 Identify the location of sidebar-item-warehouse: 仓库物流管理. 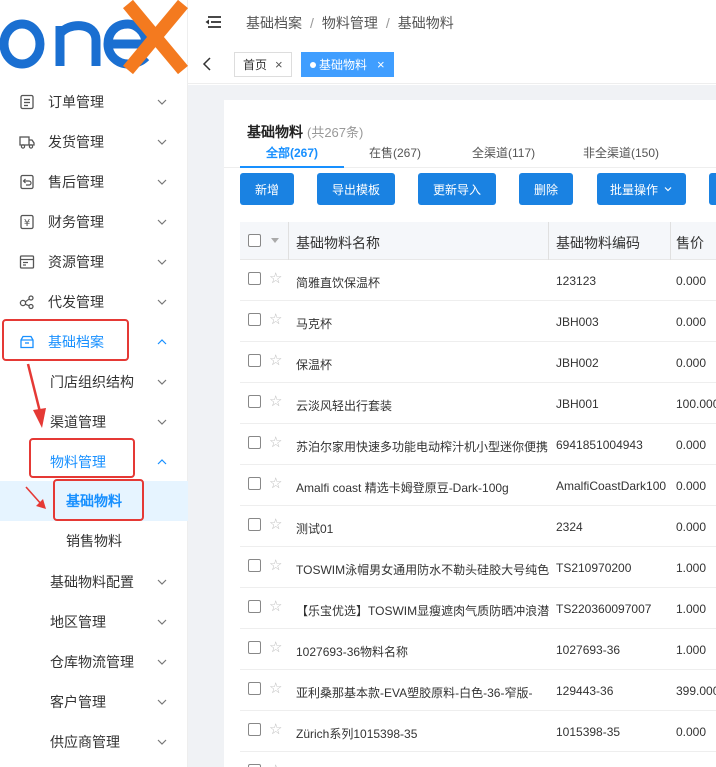
(94, 662).